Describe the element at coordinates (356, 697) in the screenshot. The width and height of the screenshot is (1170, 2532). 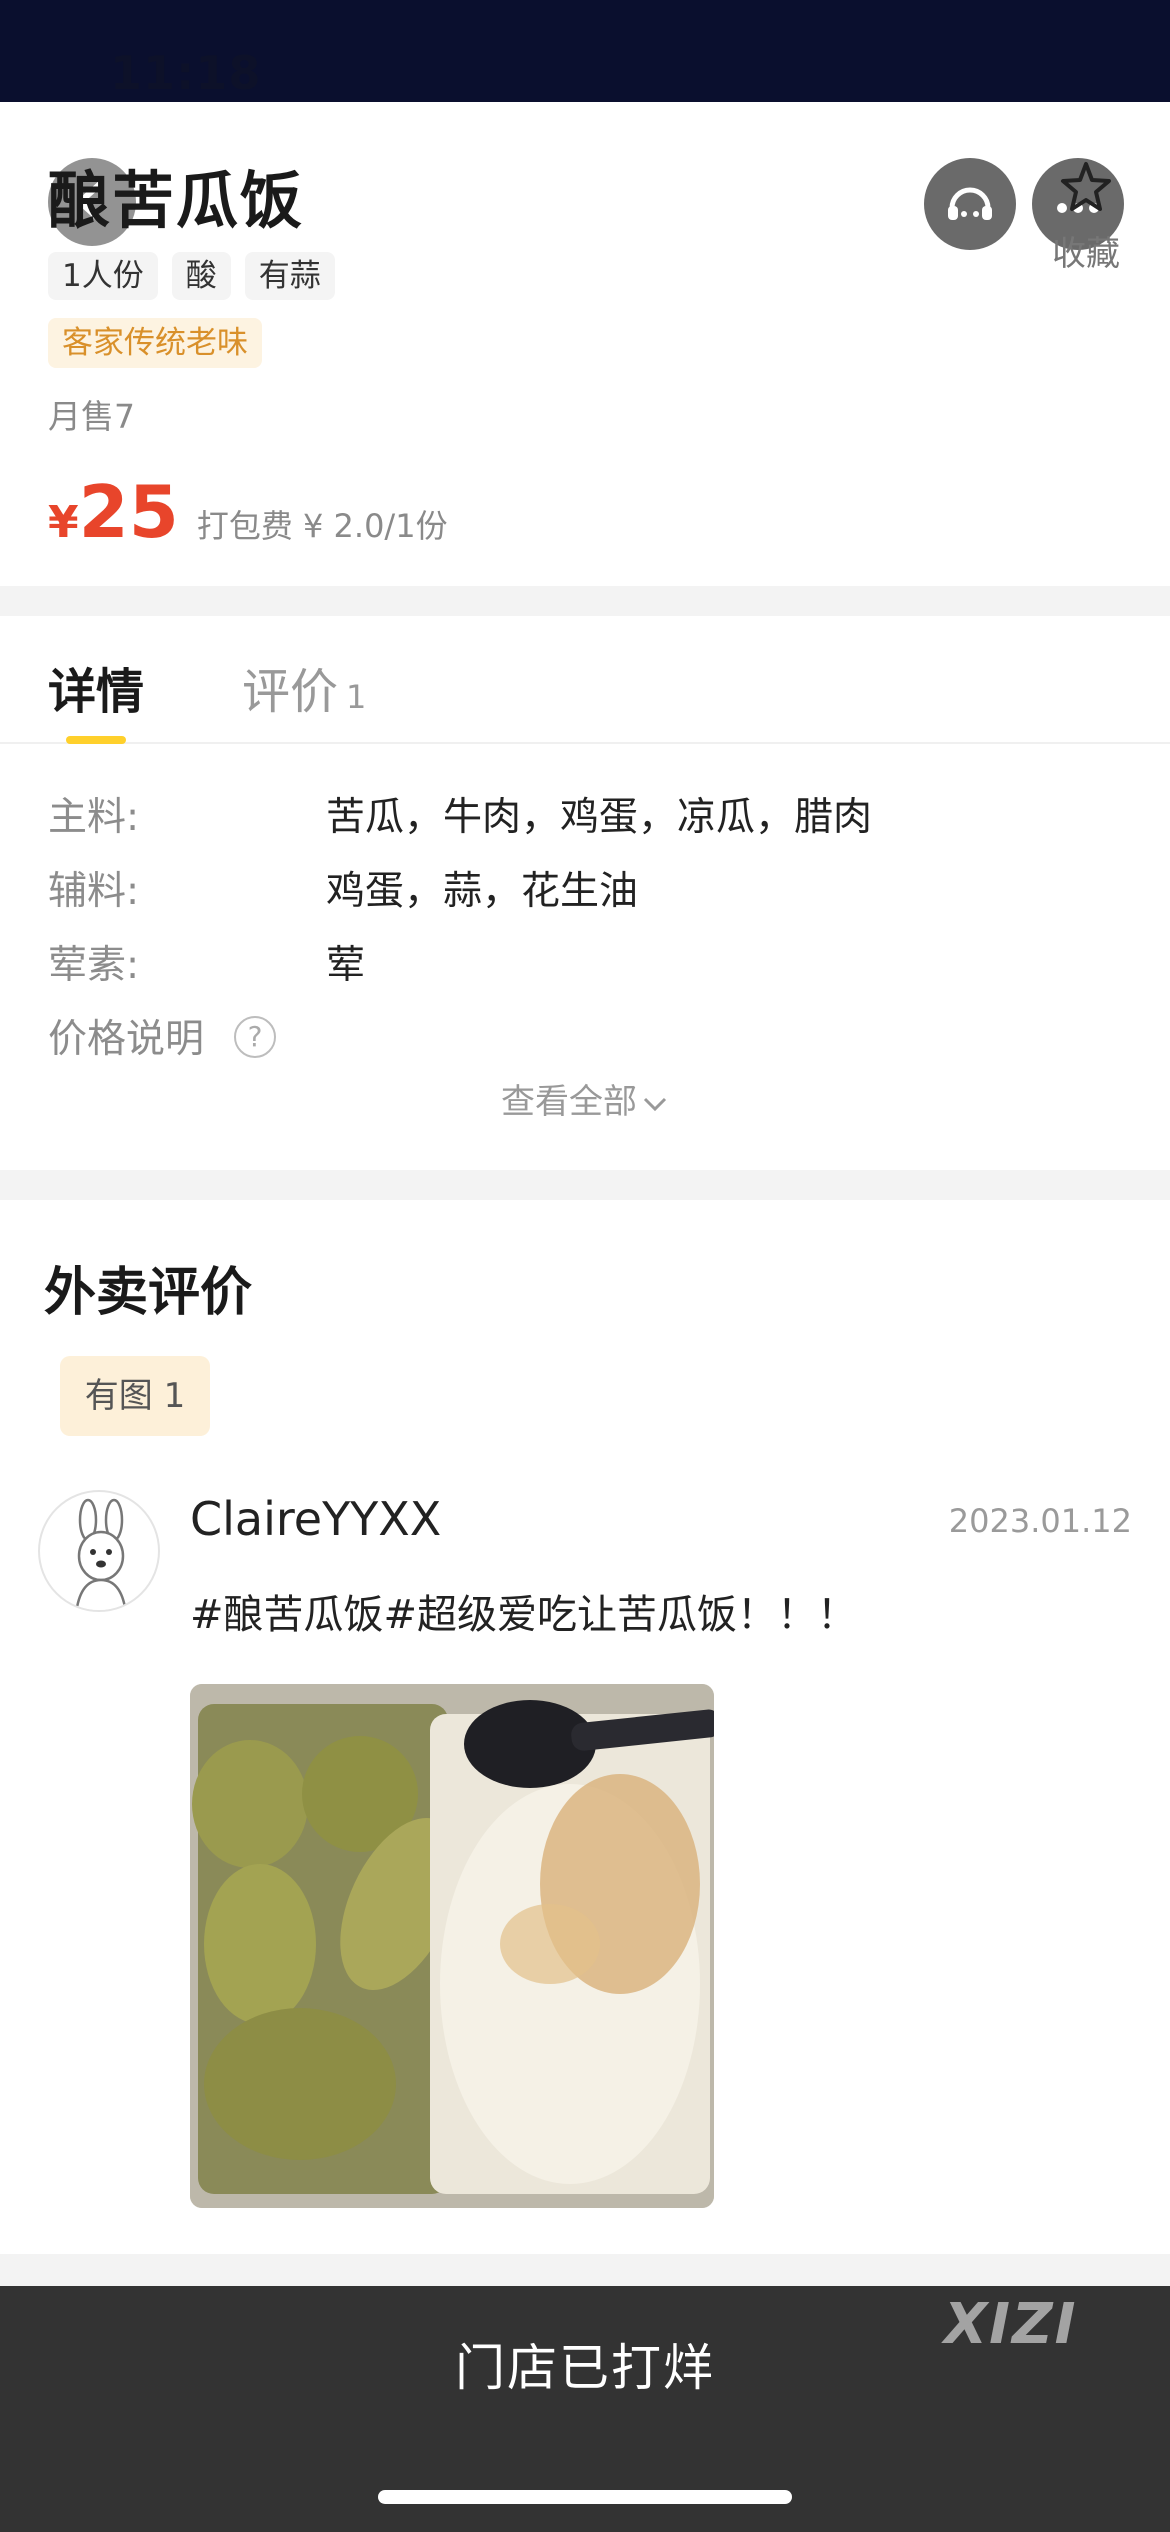
I see `tab-reviews-count: 1` at that location.